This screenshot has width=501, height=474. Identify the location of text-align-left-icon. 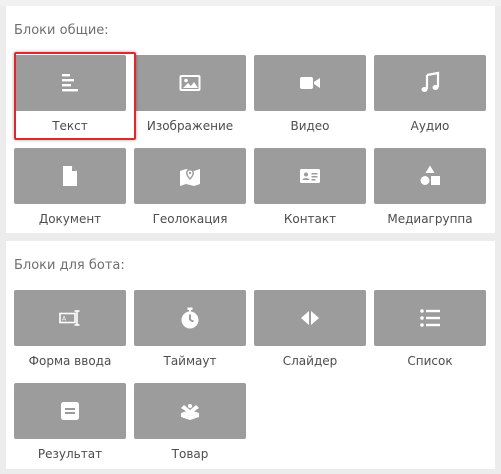
(70, 83).